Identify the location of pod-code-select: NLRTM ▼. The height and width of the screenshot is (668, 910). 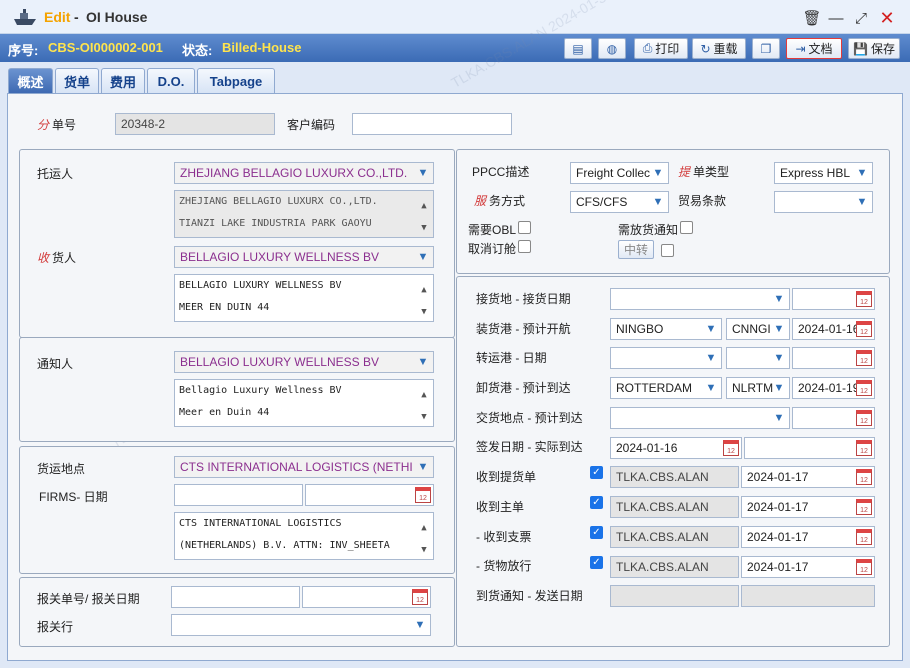
(758, 388).